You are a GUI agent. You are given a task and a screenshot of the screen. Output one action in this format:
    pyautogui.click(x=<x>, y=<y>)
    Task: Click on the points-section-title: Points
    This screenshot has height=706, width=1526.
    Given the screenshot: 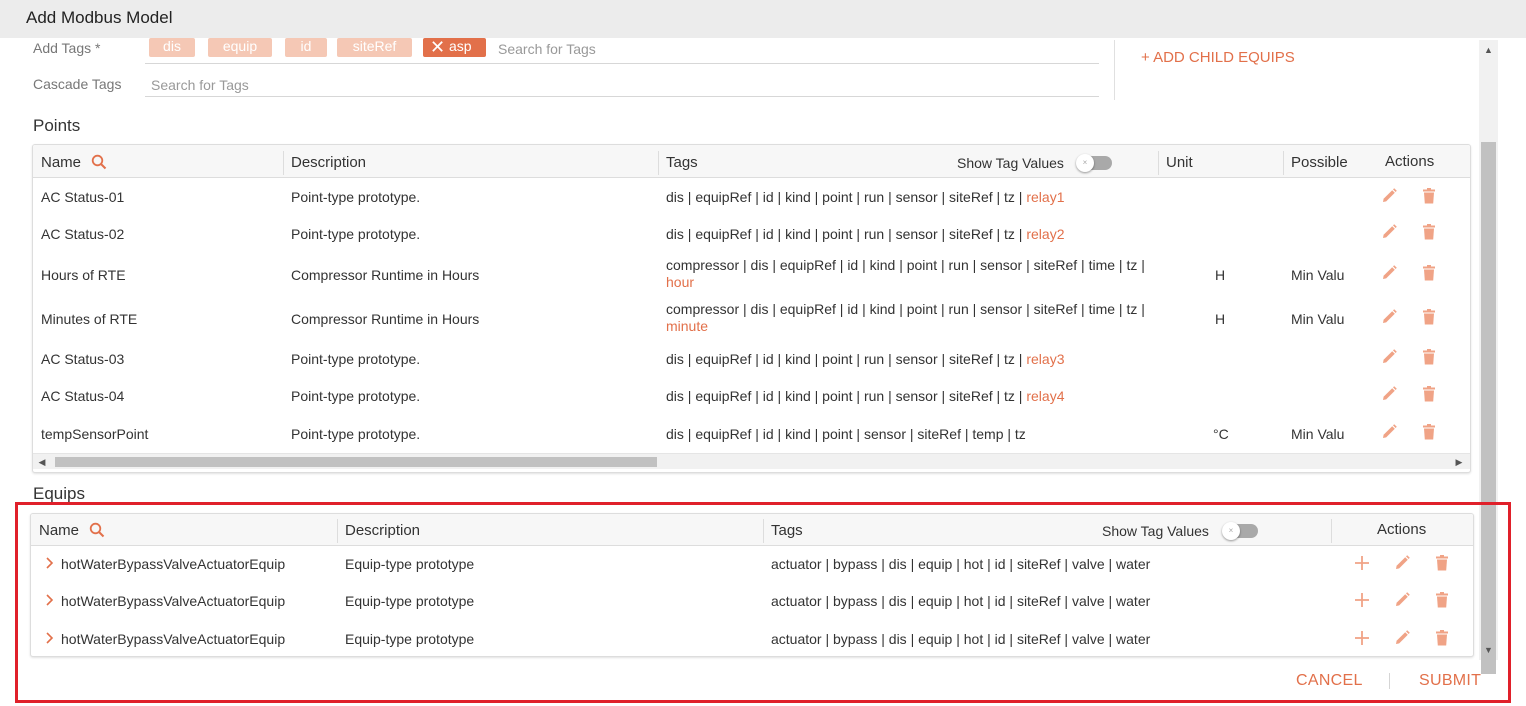 What is the action you would take?
    pyautogui.click(x=57, y=125)
    